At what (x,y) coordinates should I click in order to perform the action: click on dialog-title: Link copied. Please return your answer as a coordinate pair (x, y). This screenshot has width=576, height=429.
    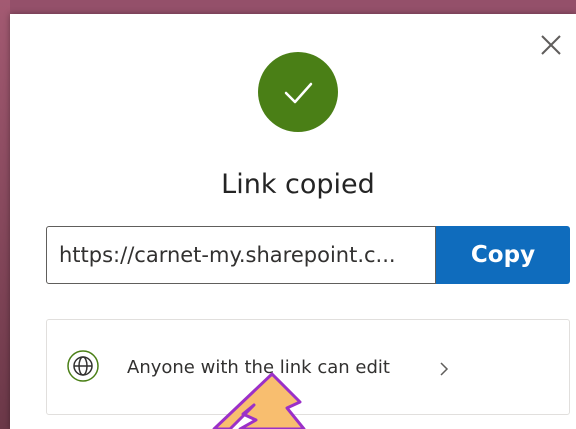
    Looking at the image, I should click on (298, 184).